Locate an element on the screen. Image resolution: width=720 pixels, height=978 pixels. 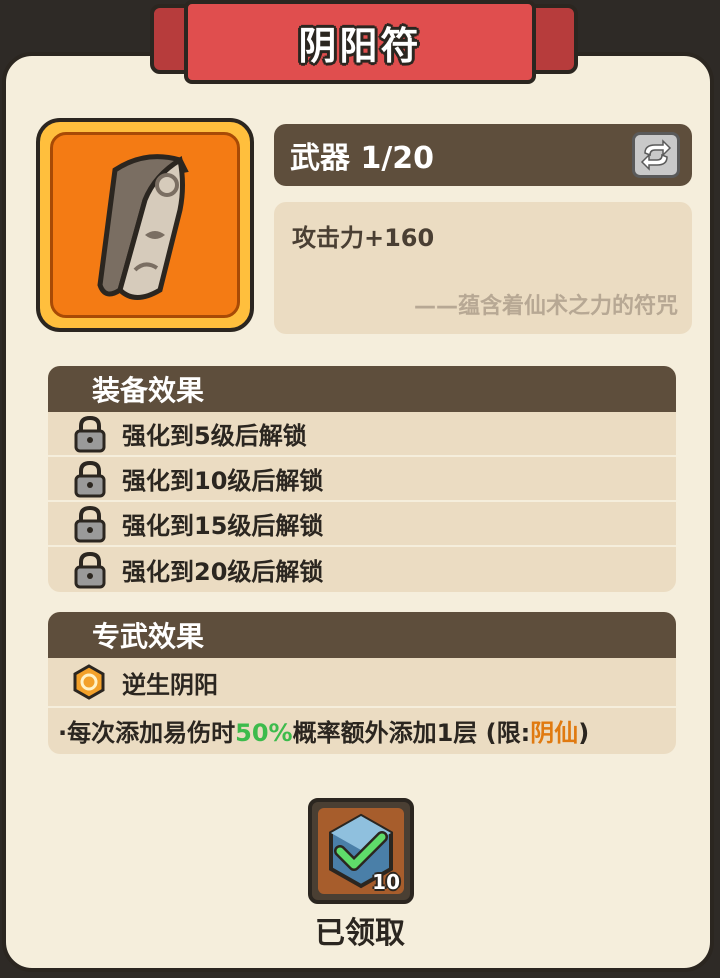
skill-desc-limit: 阴仙 is located at coordinates (554, 733).